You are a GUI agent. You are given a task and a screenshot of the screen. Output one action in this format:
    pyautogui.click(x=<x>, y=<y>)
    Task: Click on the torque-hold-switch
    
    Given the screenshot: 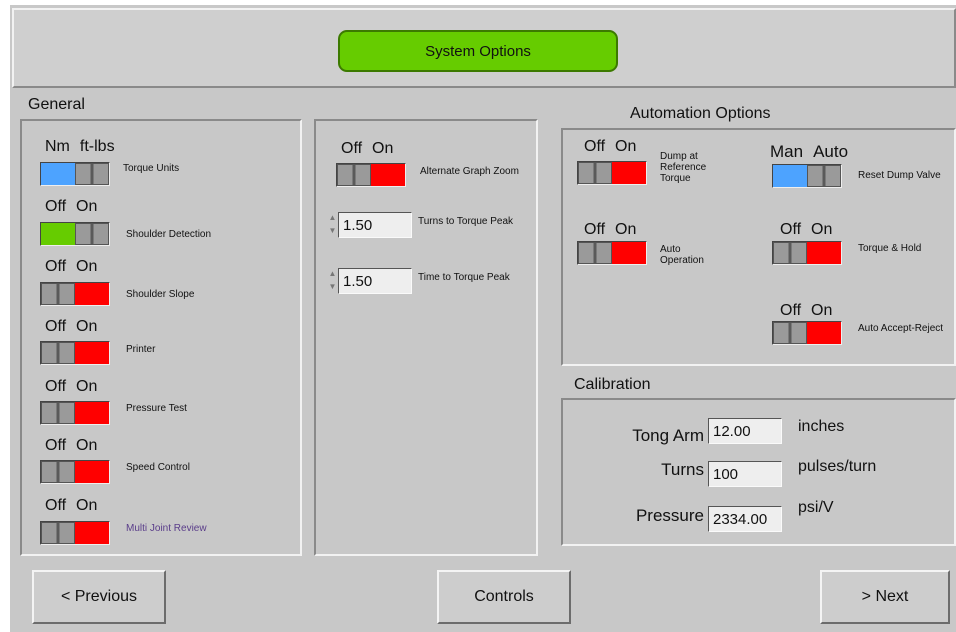 What is the action you would take?
    pyautogui.click(x=807, y=253)
    